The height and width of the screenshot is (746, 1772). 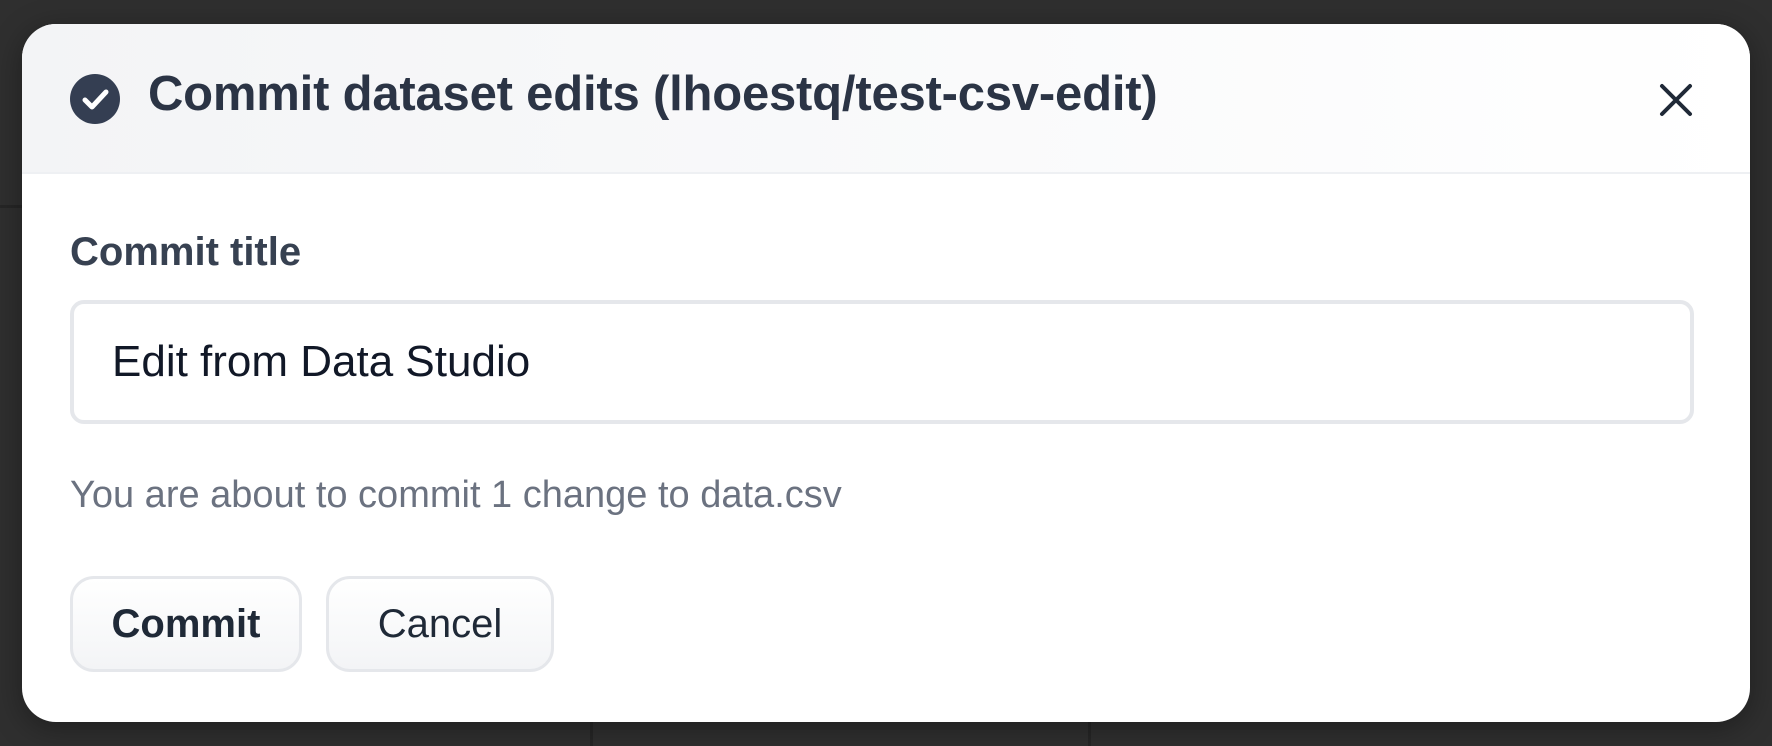 What do you see at coordinates (95, 99) in the screenshot?
I see `check-circle-icon` at bounding box center [95, 99].